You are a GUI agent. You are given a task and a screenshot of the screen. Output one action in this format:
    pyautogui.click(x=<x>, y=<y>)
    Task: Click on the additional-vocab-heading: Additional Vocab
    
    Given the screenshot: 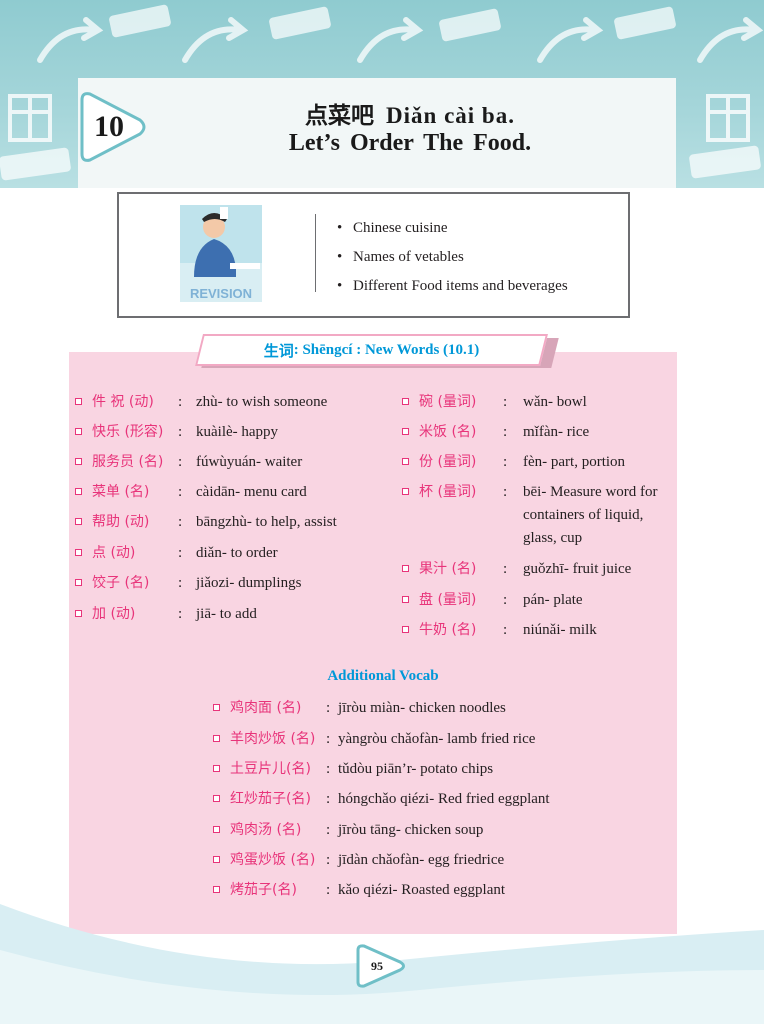 What is the action you would take?
    pyautogui.click(x=383, y=676)
    